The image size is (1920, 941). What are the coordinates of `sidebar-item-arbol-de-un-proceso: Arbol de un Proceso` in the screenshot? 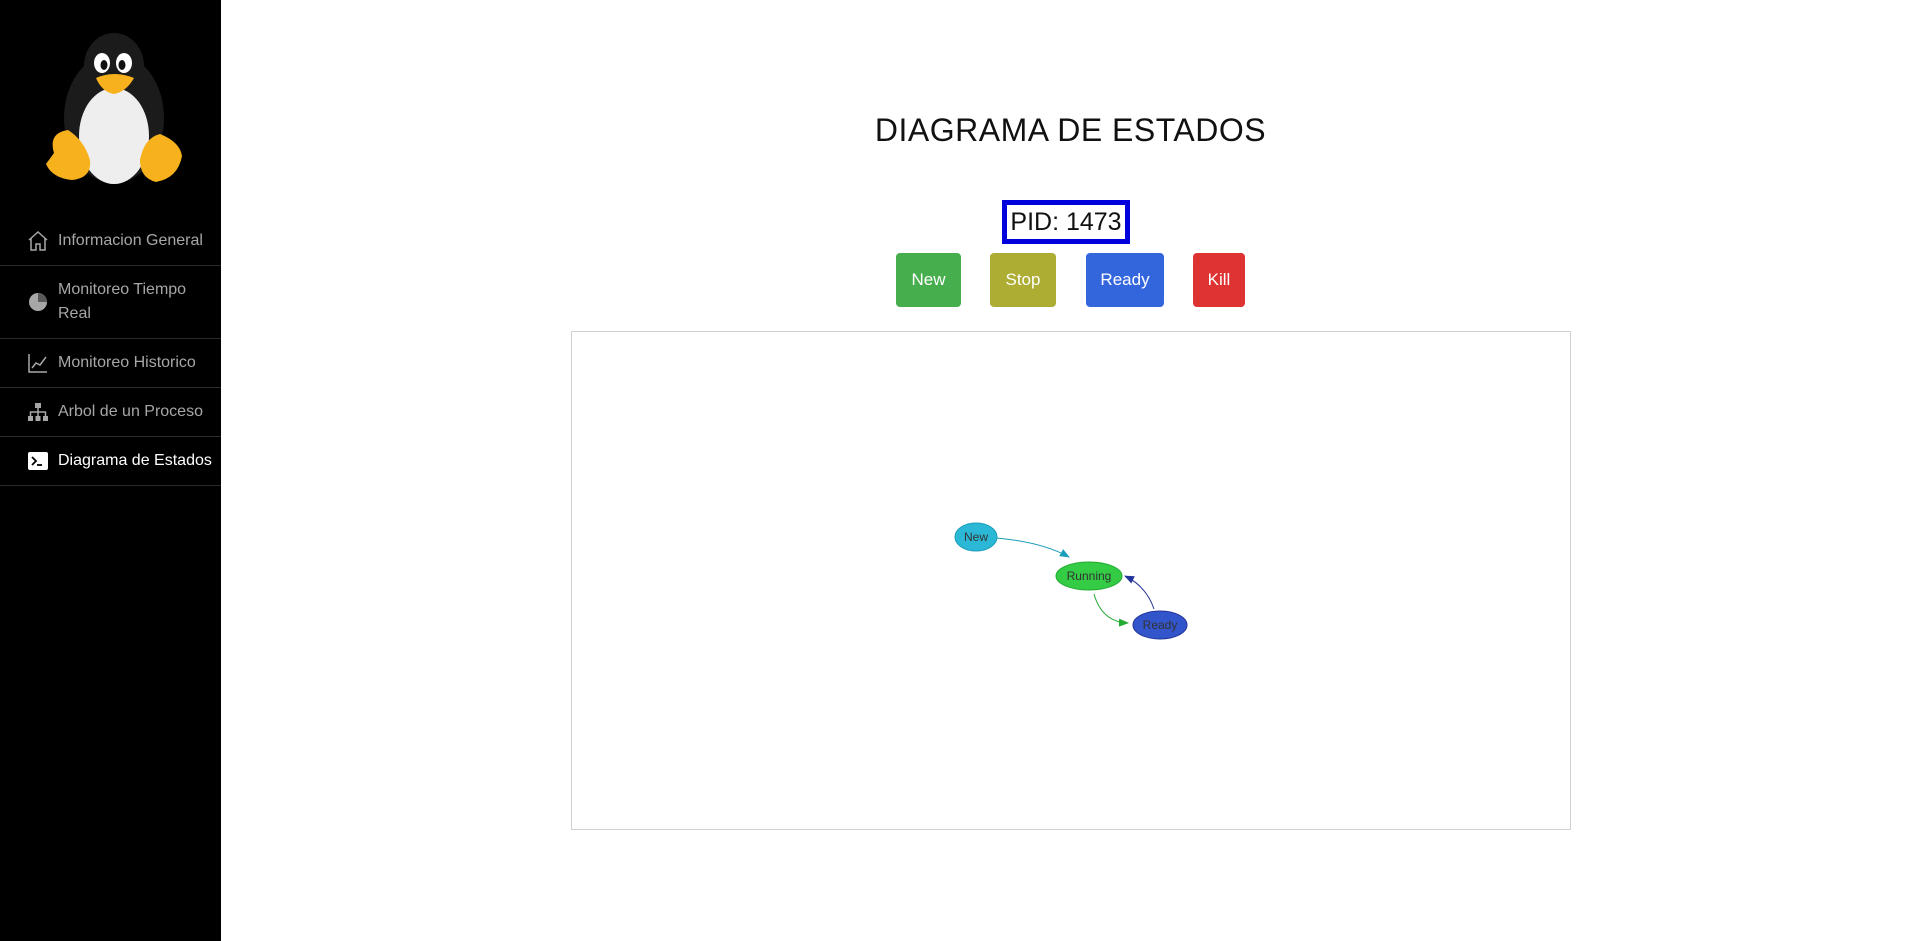 It's located at (110, 412).